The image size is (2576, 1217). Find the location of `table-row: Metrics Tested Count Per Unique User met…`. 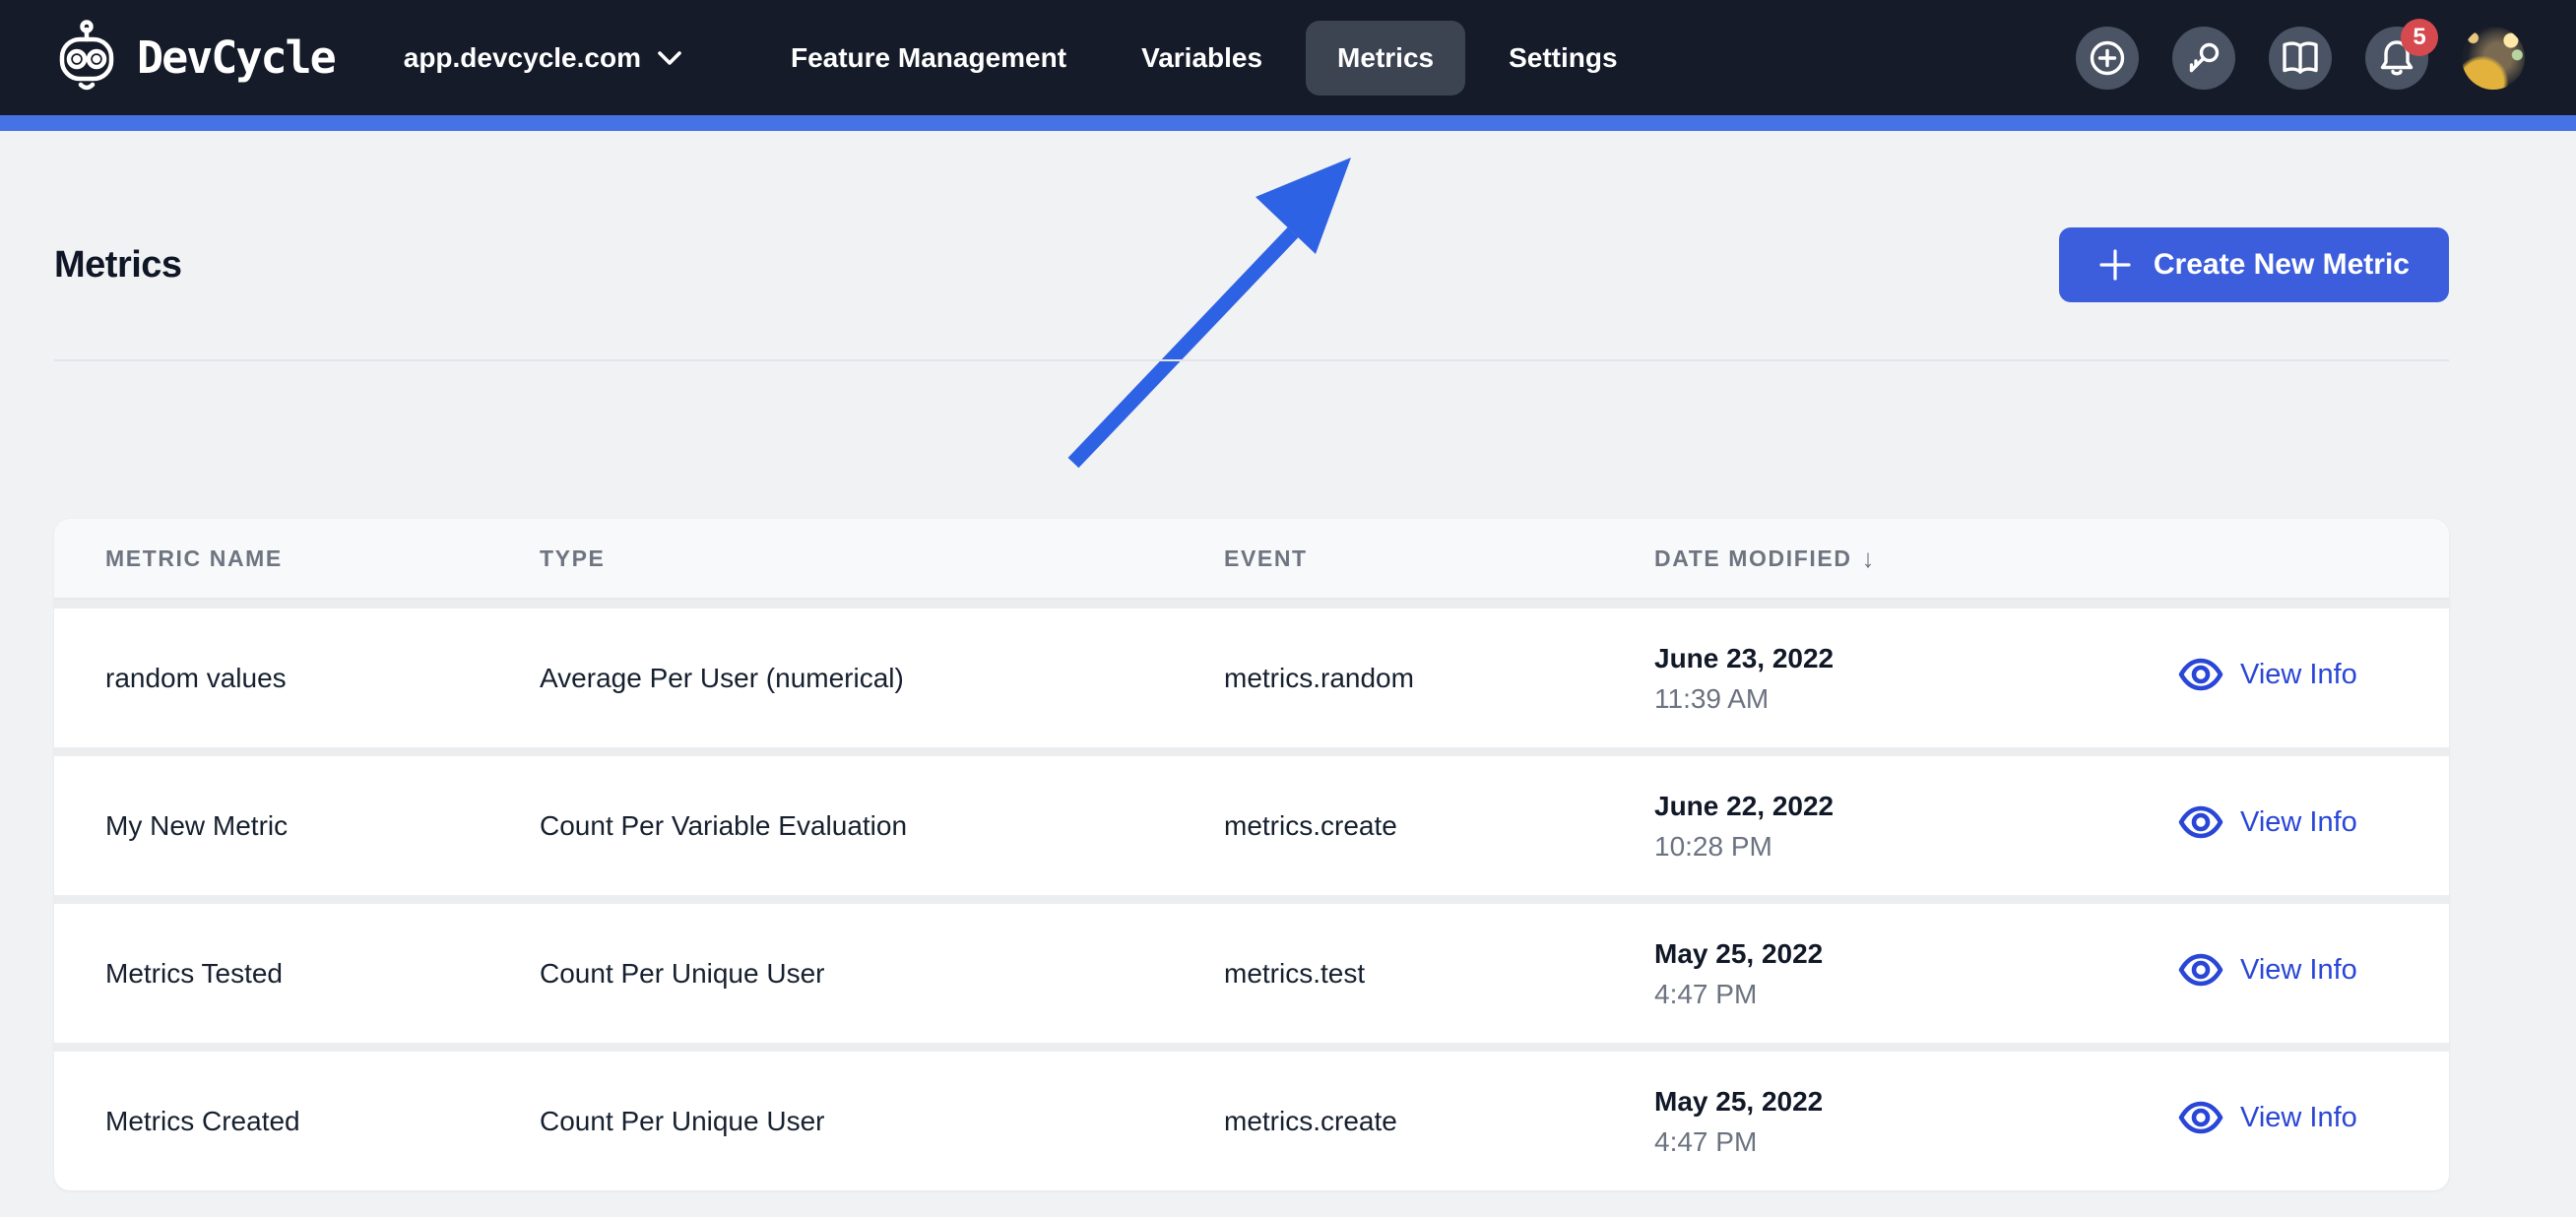

table-row: Metrics Tested Count Per Unique User met… is located at coordinates (1251, 973).